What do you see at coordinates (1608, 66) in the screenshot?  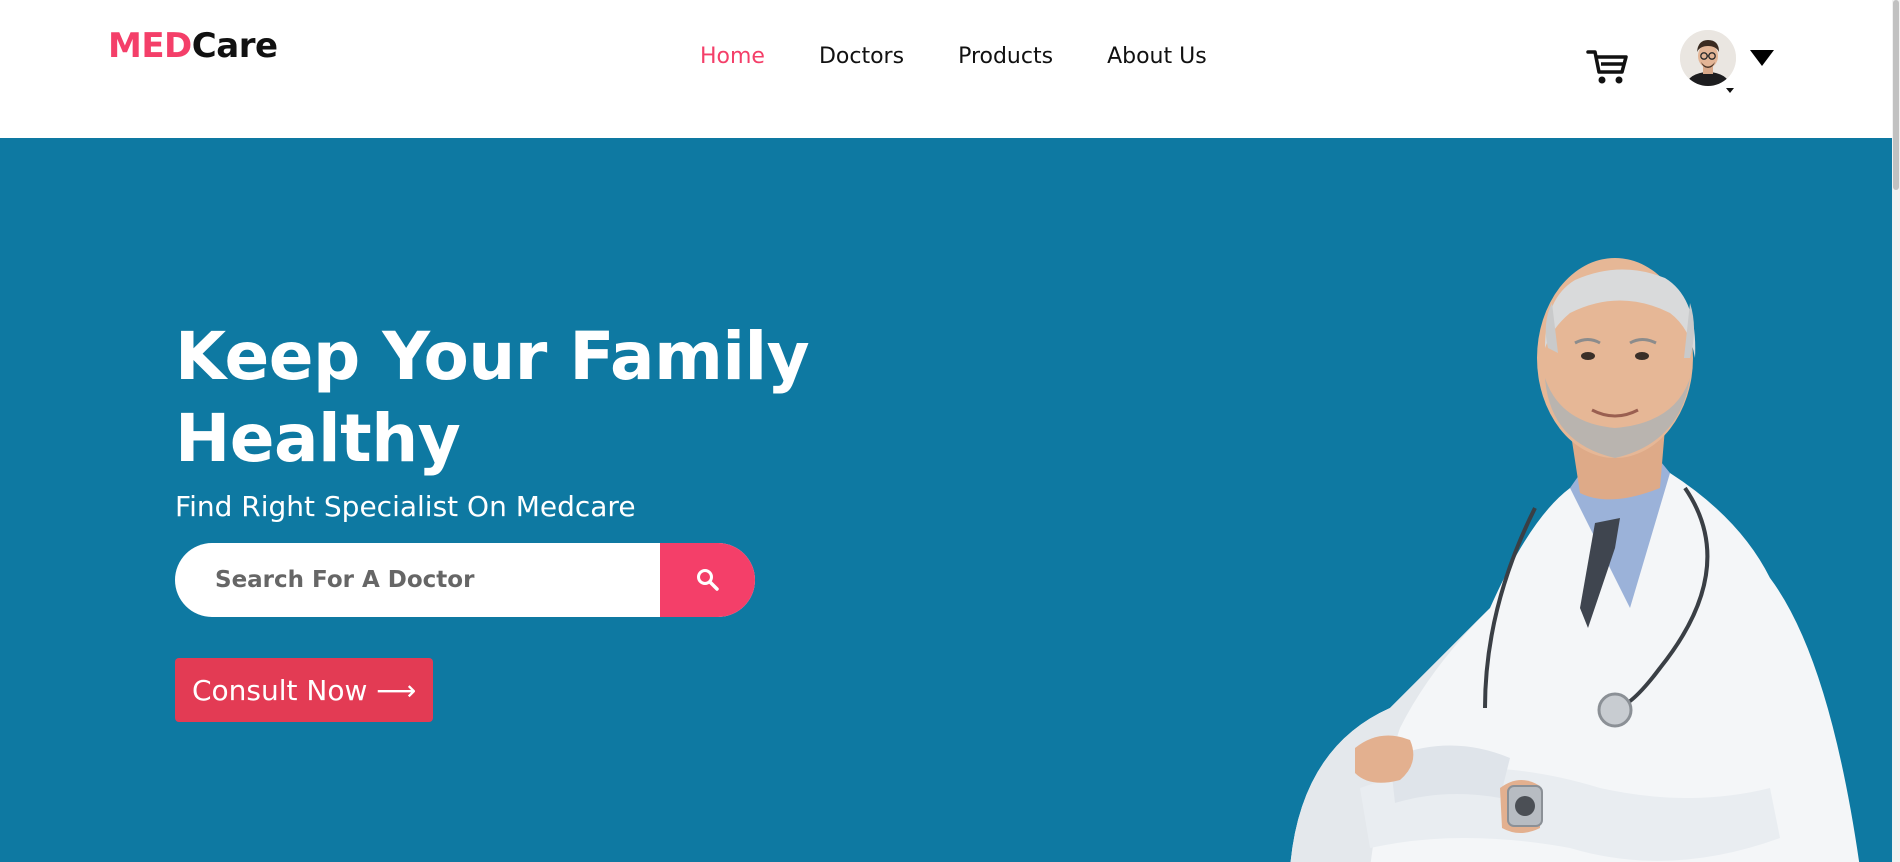 I see `cart-icon` at bounding box center [1608, 66].